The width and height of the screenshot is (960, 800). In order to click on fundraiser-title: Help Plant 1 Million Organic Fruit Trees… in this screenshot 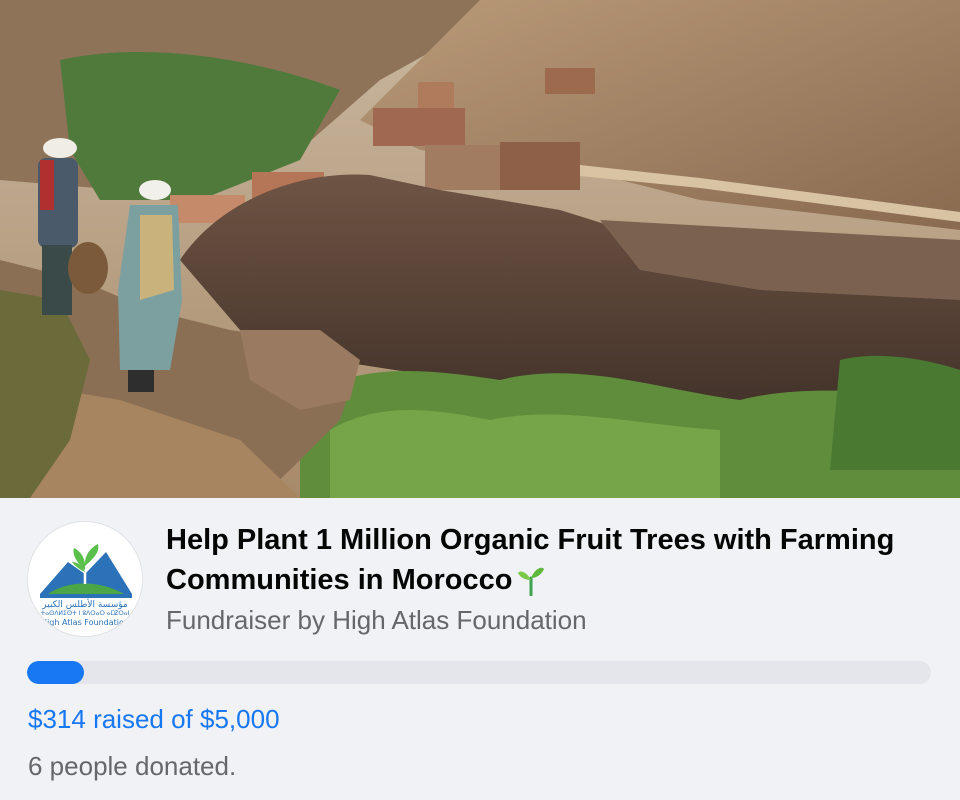, I will do `click(536, 563)`.